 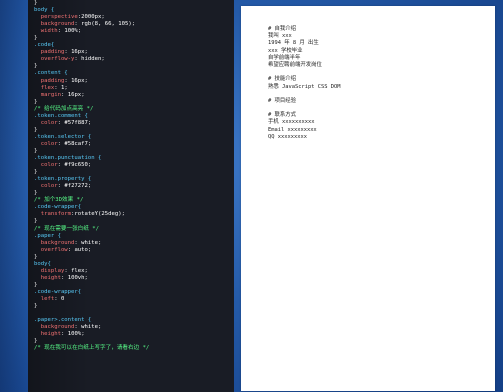 I want to click on resume-line: 手机 xxxxxxxxxx, so click(x=291, y=122).